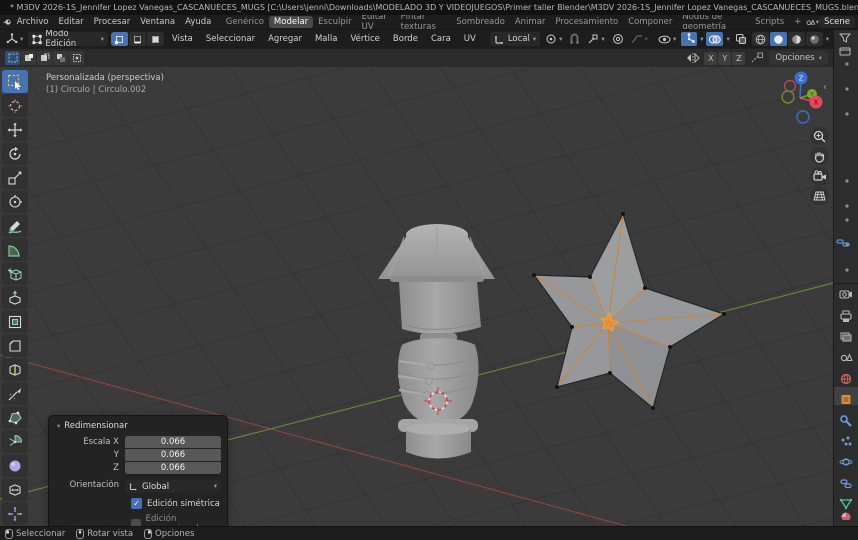  What do you see at coordinates (364, 39) in the screenshot?
I see `menu-vertice: Vértice` at bounding box center [364, 39].